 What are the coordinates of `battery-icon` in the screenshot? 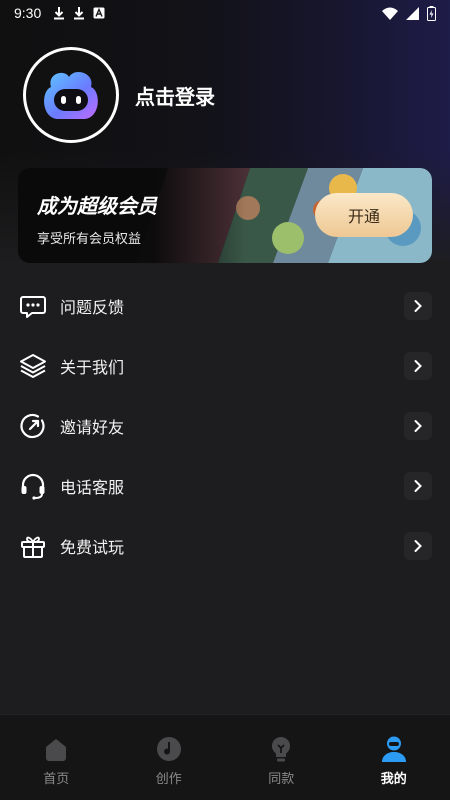 It's located at (431, 13).